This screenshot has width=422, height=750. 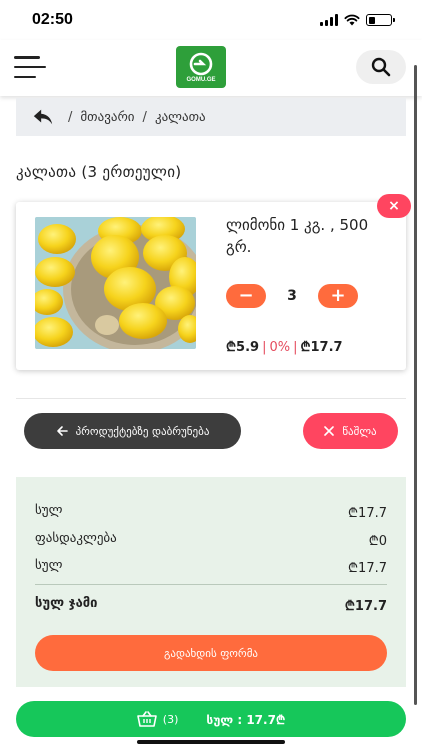 I want to click on summary-divider, so click(x=211, y=584).